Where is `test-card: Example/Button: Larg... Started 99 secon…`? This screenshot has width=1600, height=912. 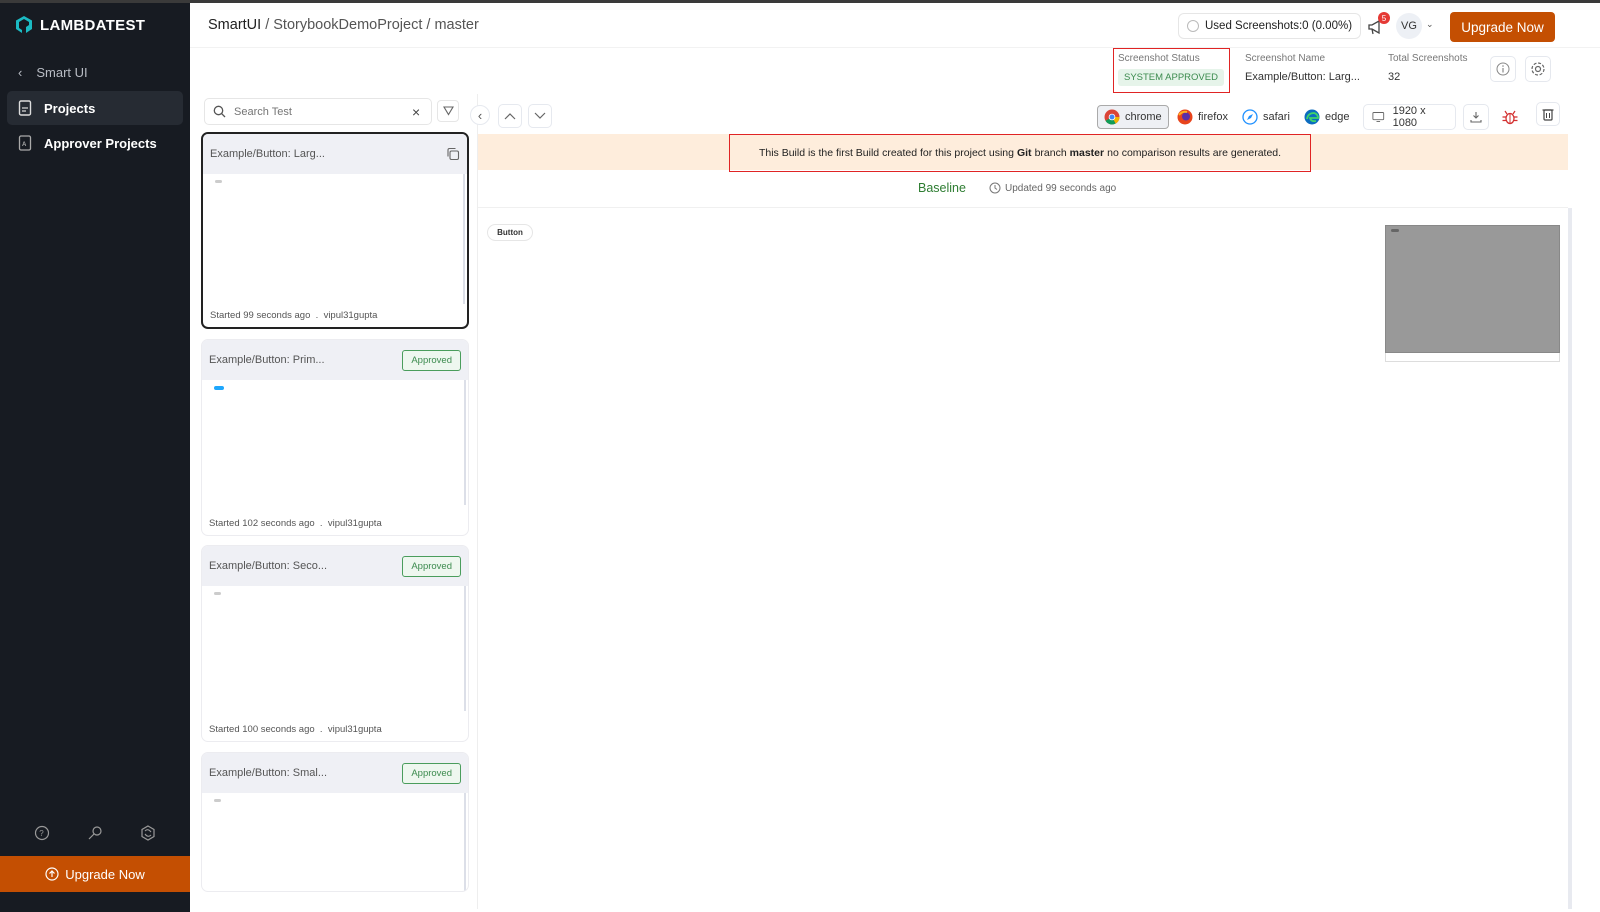 test-card: Example/Button: Larg... Started 99 secon… is located at coordinates (335, 230).